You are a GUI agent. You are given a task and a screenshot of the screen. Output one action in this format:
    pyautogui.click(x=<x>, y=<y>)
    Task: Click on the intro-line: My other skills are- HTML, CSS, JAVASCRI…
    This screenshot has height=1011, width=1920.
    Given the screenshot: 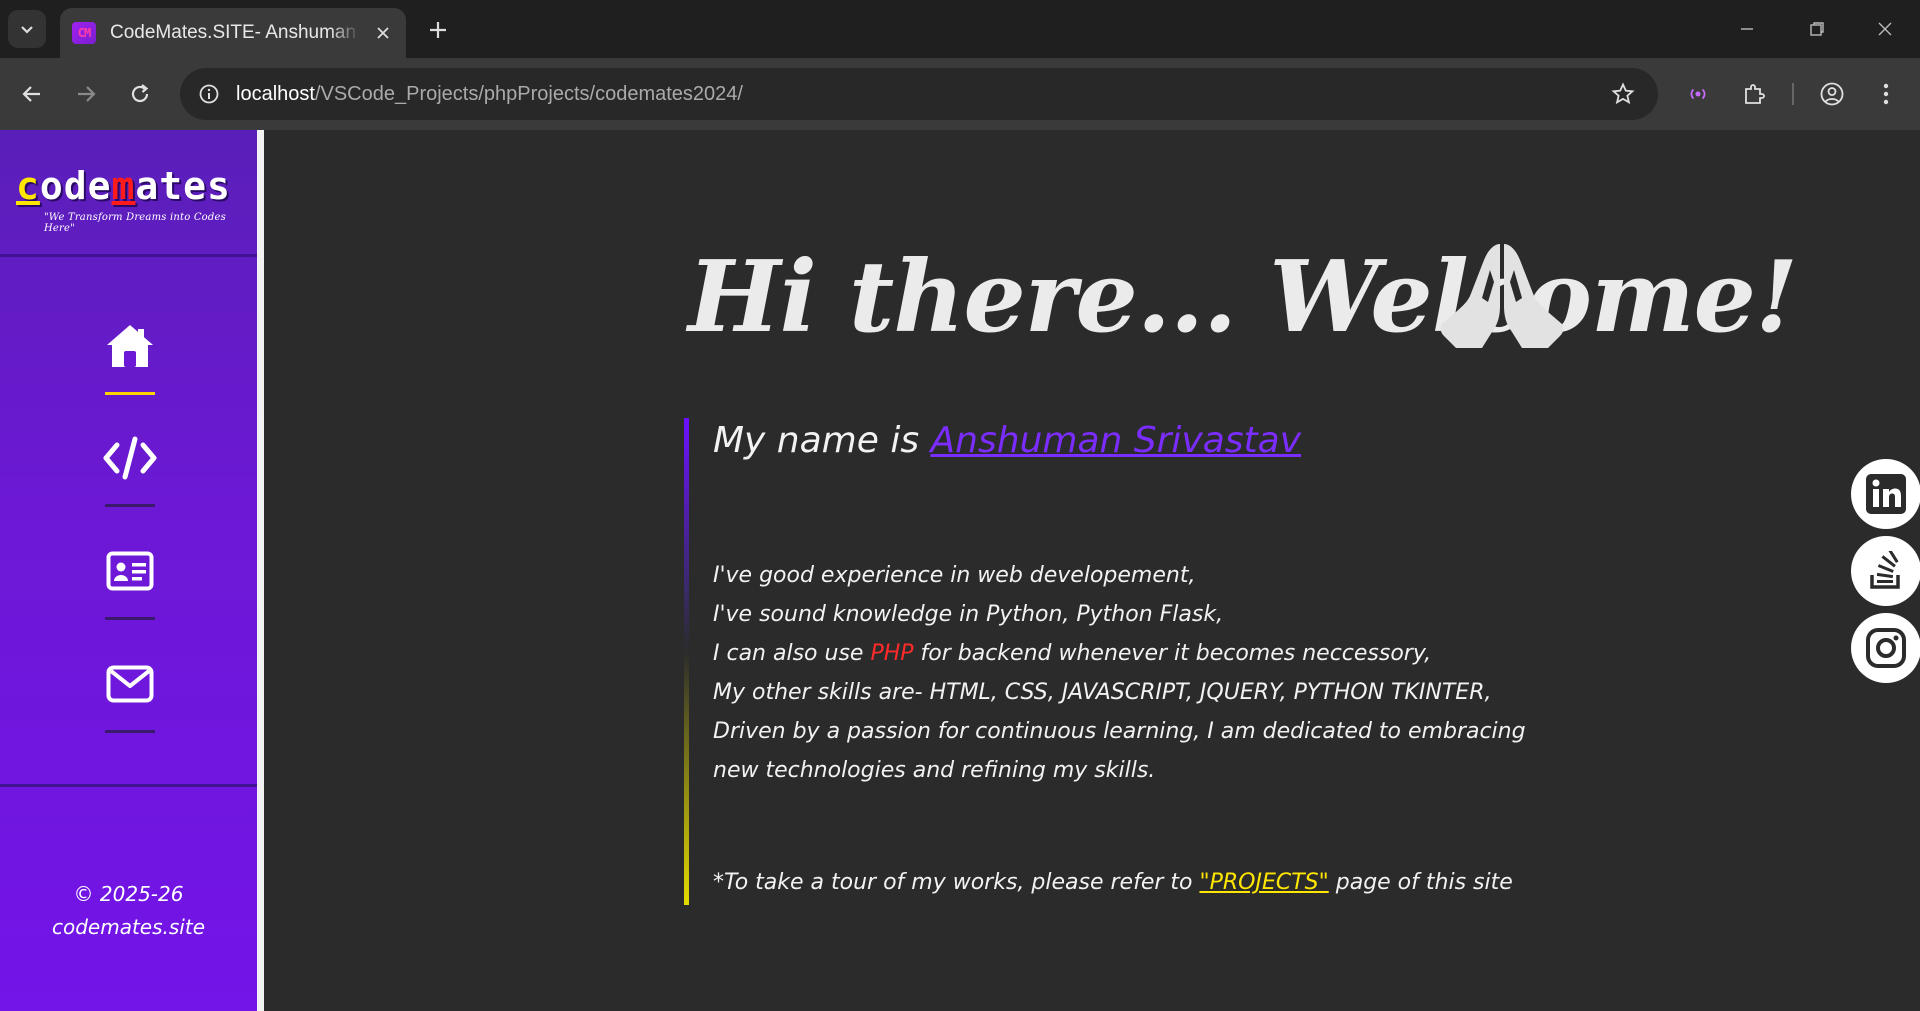 What is the action you would take?
    pyautogui.click(x=1102, y=692)
    